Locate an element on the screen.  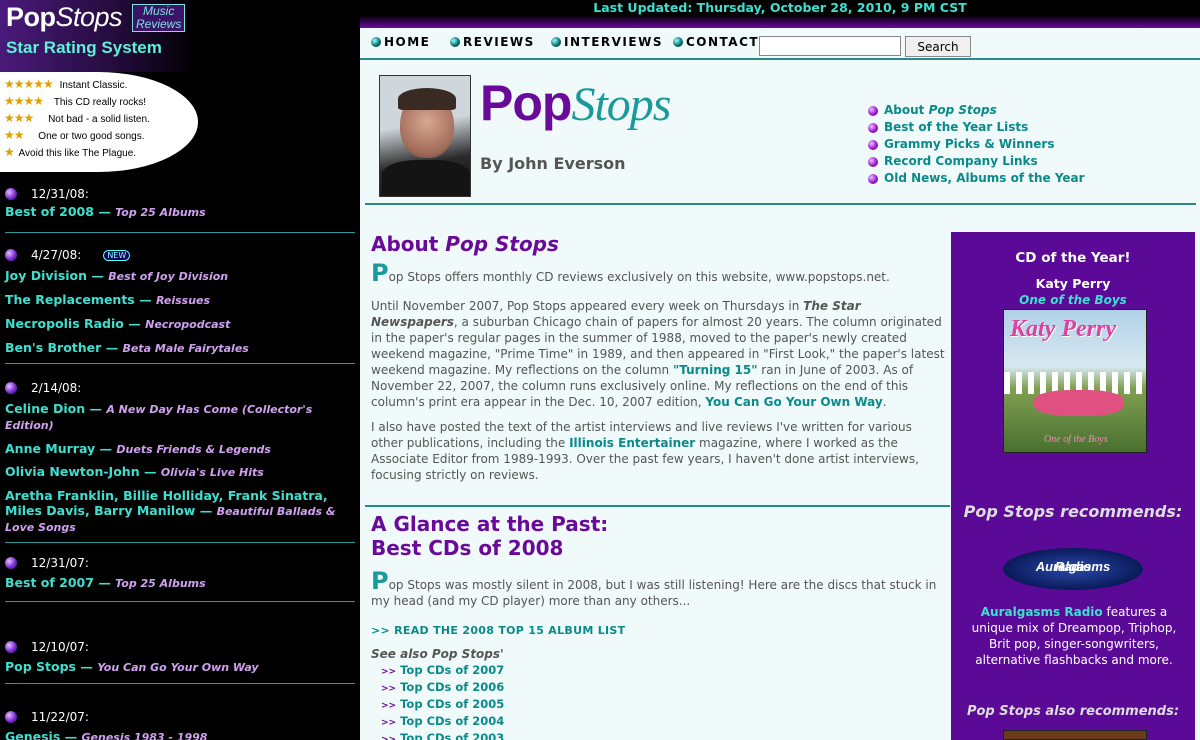
news-artist-link: Anne Murray is located at coordinates (50, 448).